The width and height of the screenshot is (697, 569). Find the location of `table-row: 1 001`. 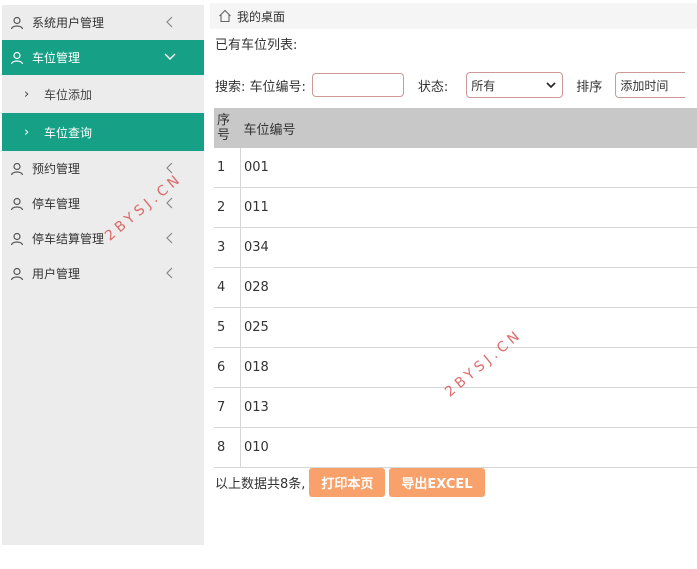

table-row: 1 001 is located at coordinates (455, 168).